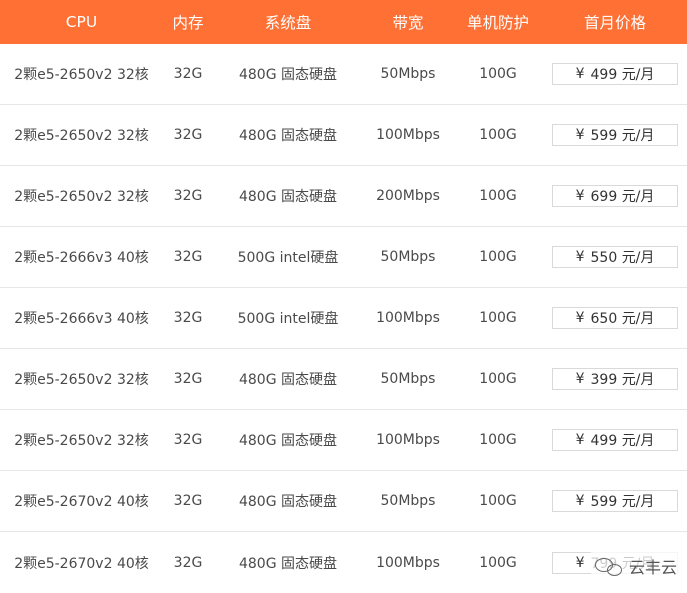 This screenshot has height=593, width=687. Describe the element at coordinates (614, 23) in the screenshot. I see `header-price: 首月价格` at that location.